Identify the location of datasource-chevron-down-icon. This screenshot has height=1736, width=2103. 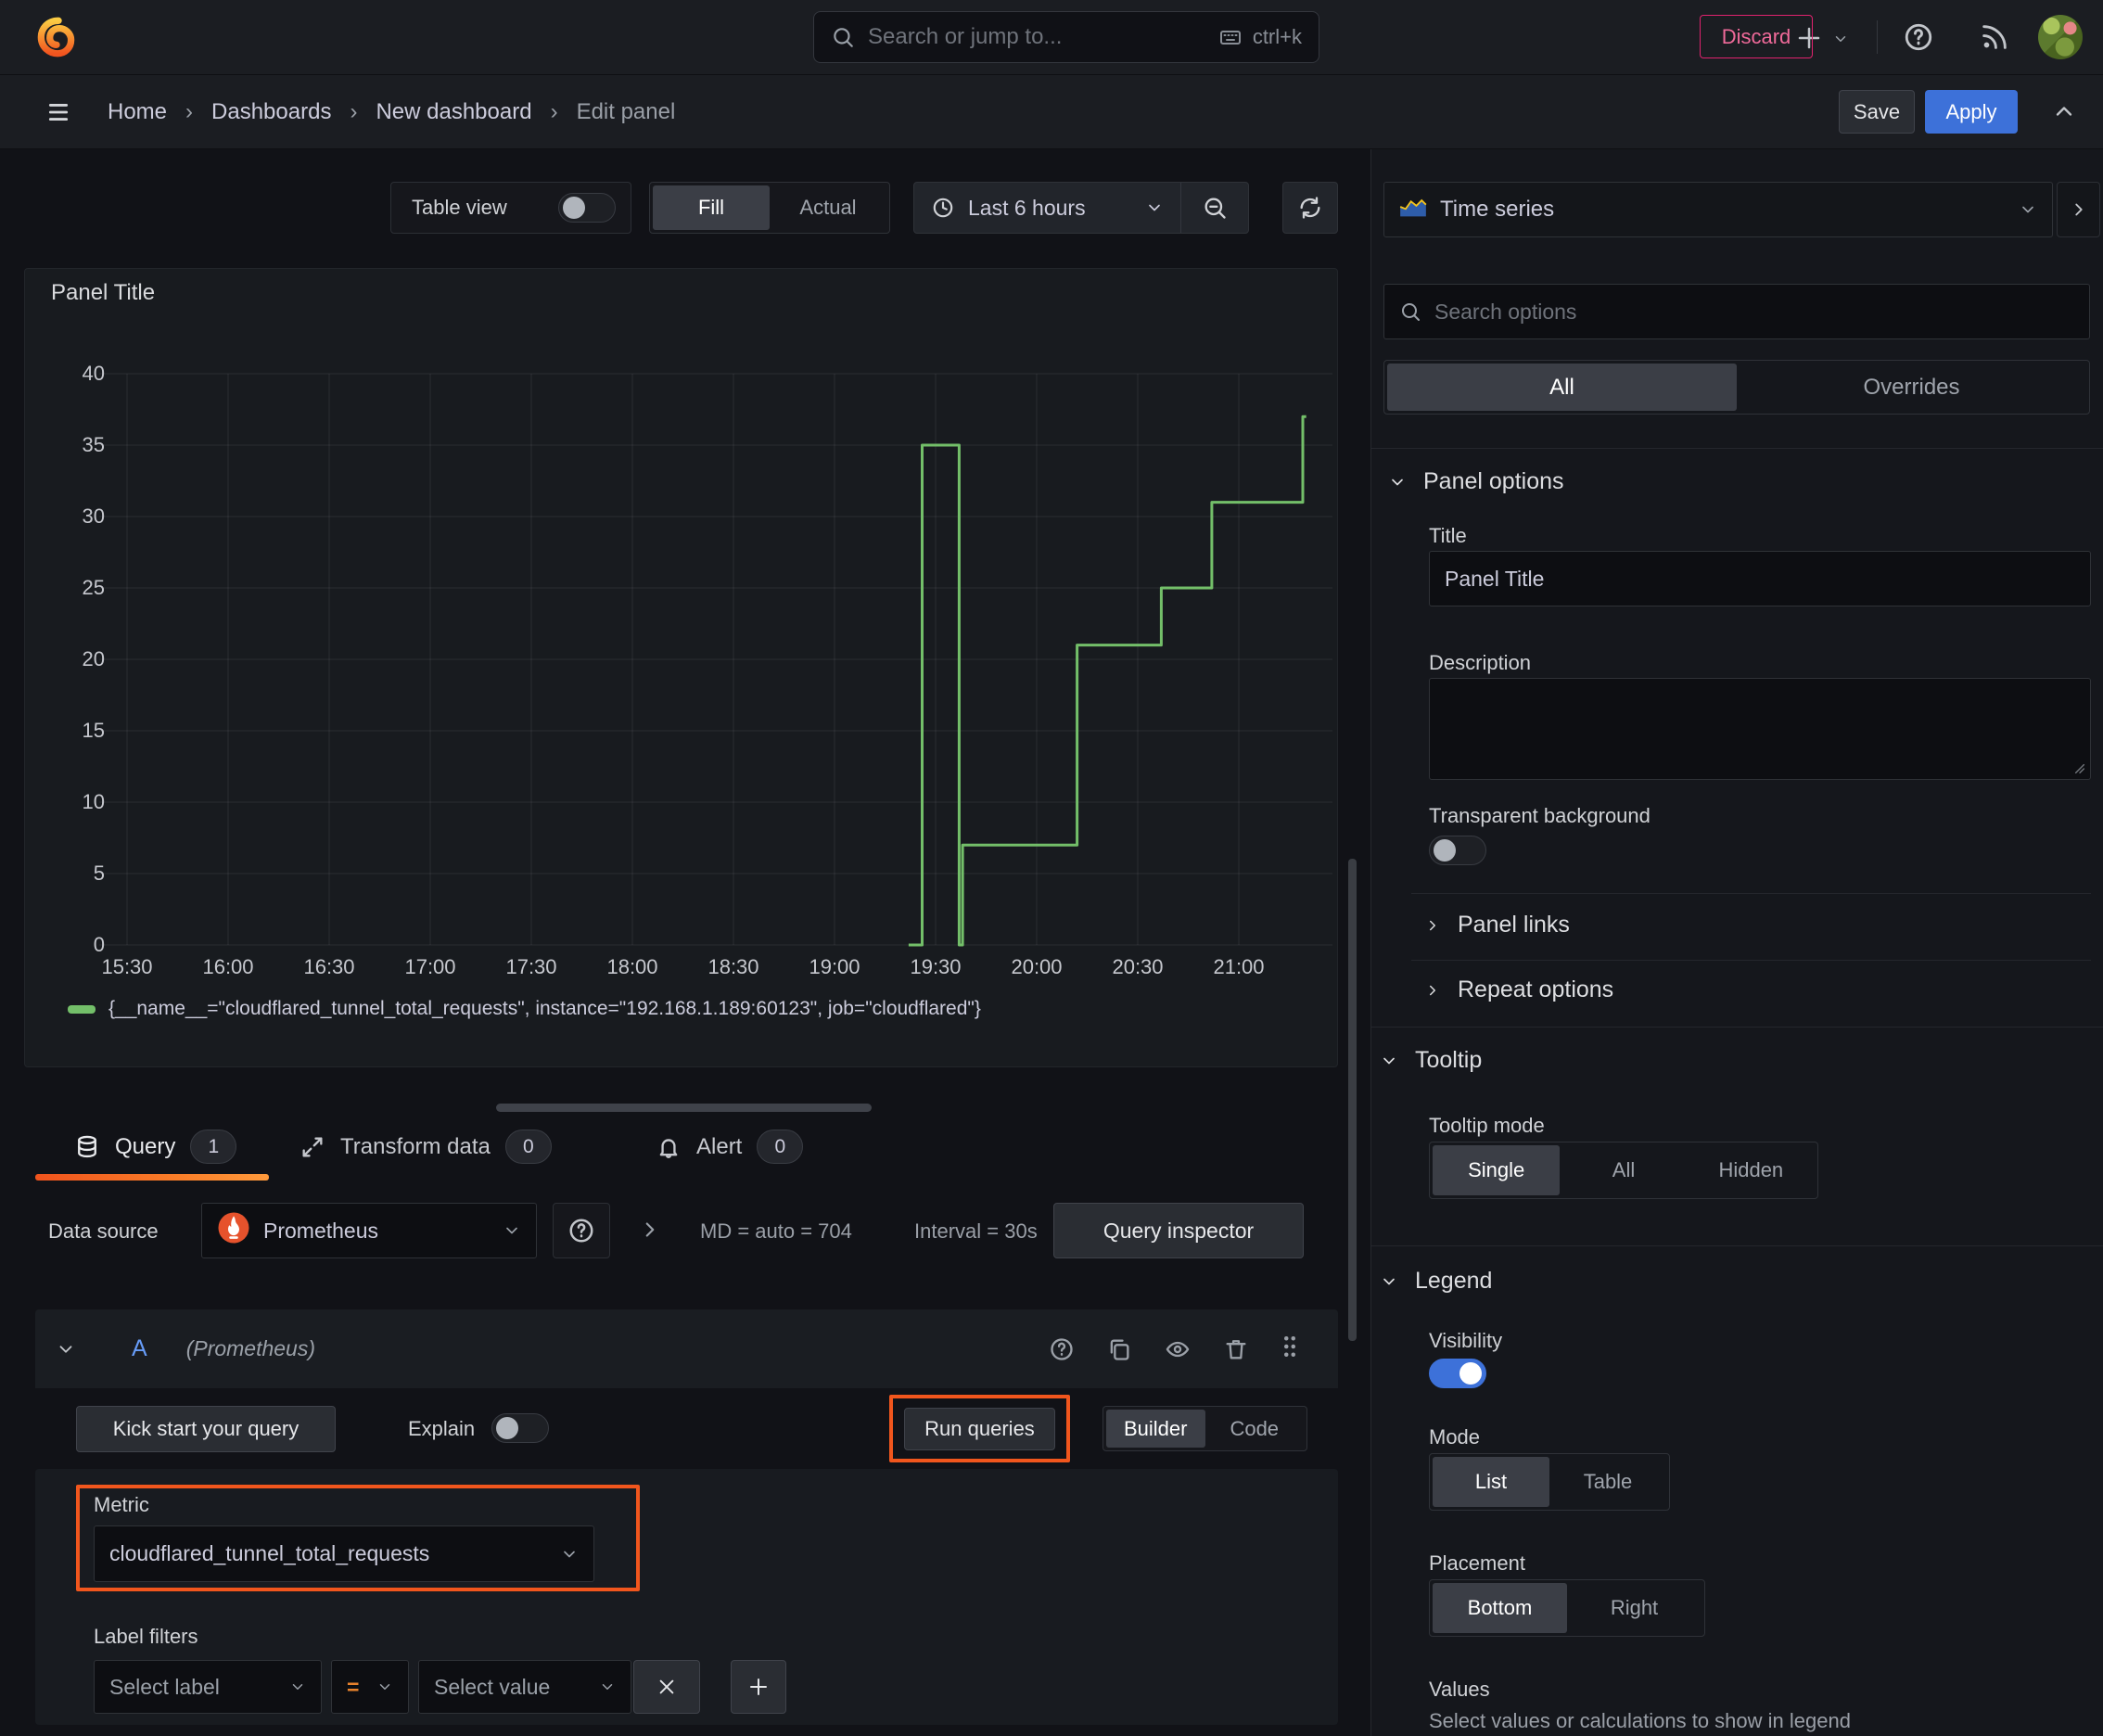
(512, 1230).